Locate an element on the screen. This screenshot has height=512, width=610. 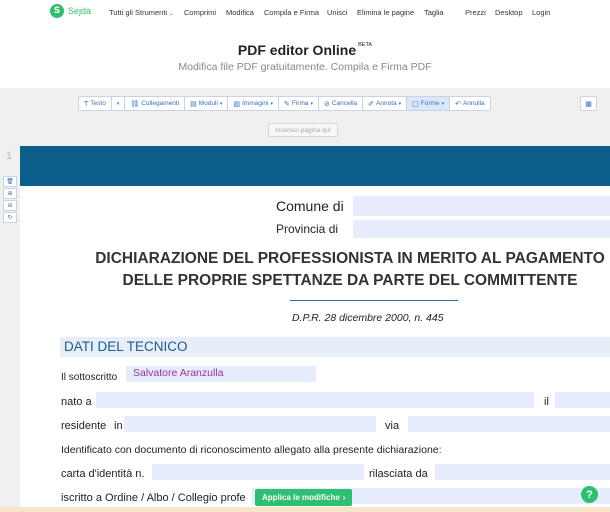
in-label: in is located at coordinates (118, 426).